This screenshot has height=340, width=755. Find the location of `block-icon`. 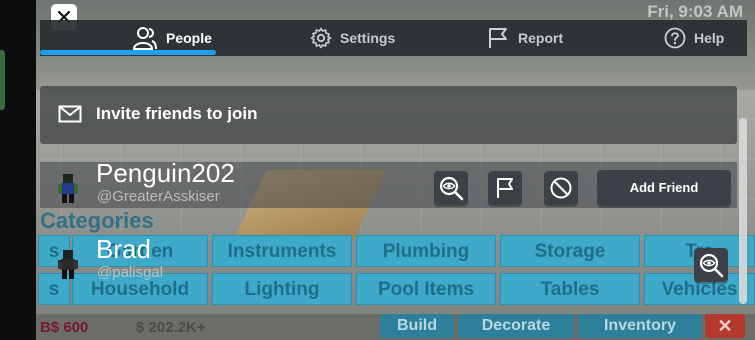

block-icon is located at coordinates (561, 188).